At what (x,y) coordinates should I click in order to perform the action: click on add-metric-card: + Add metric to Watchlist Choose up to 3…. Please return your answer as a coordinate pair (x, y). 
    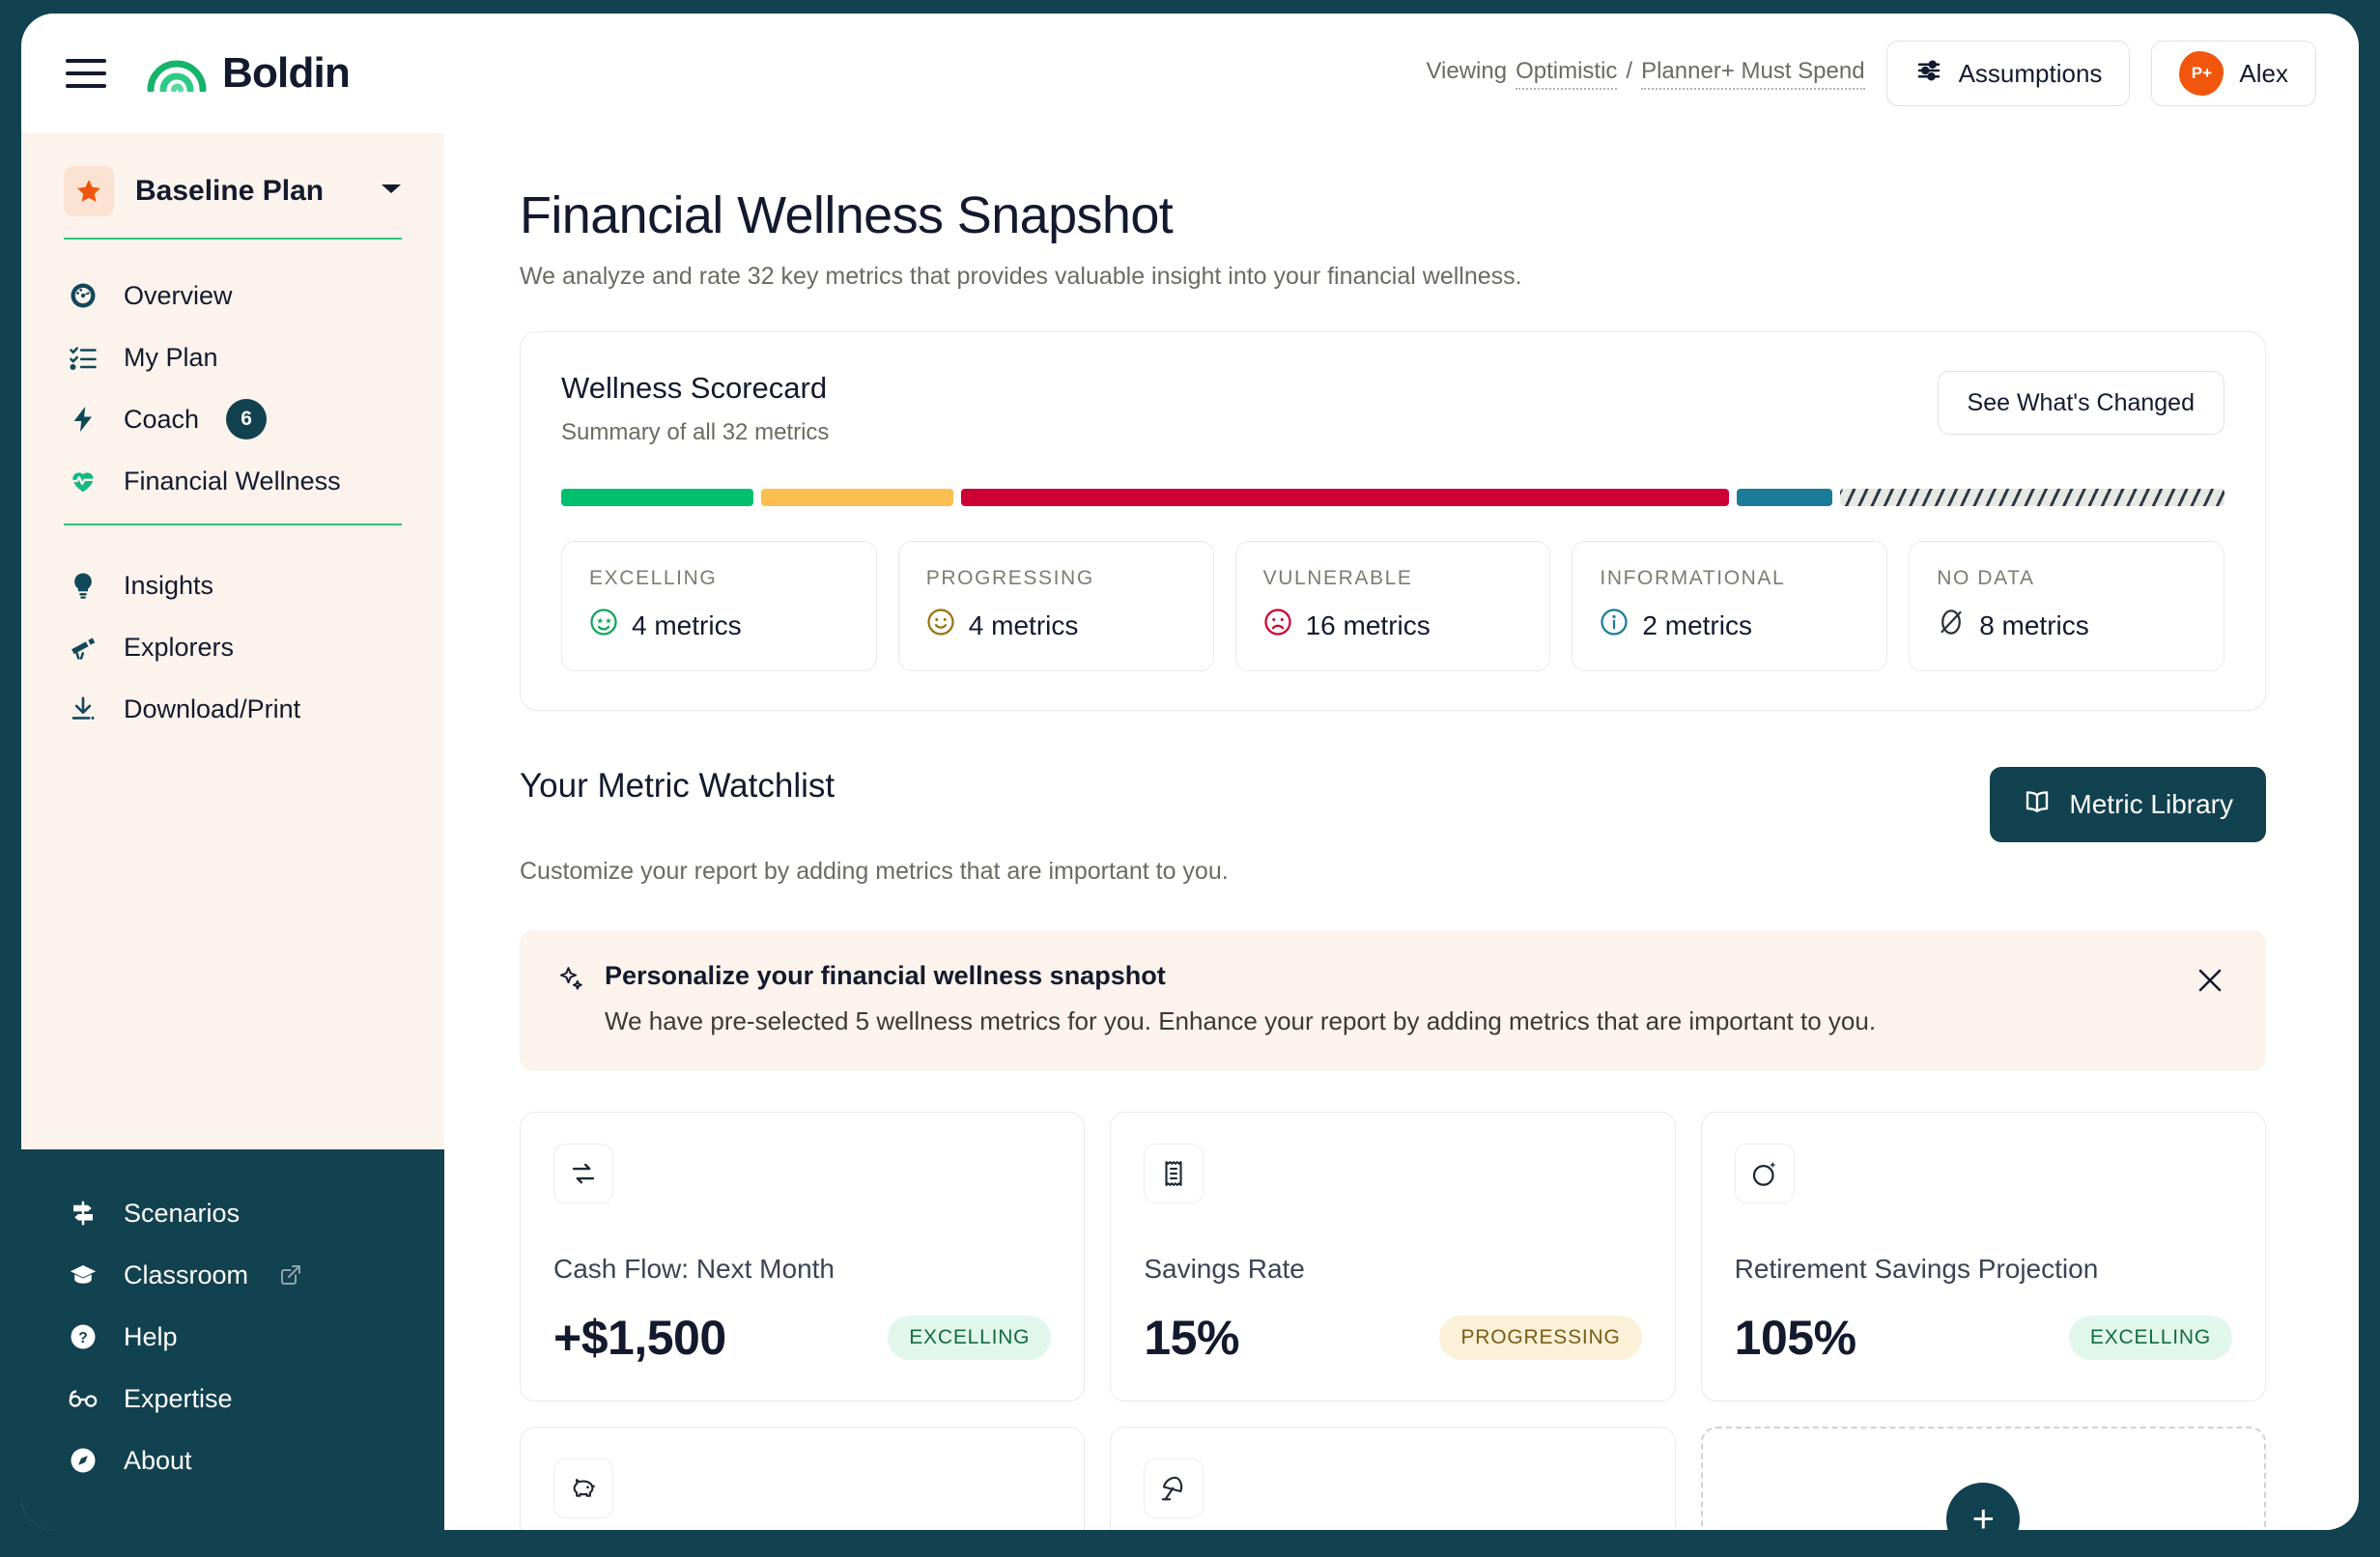
    Looking at the image, I should click on (1983, 1478).